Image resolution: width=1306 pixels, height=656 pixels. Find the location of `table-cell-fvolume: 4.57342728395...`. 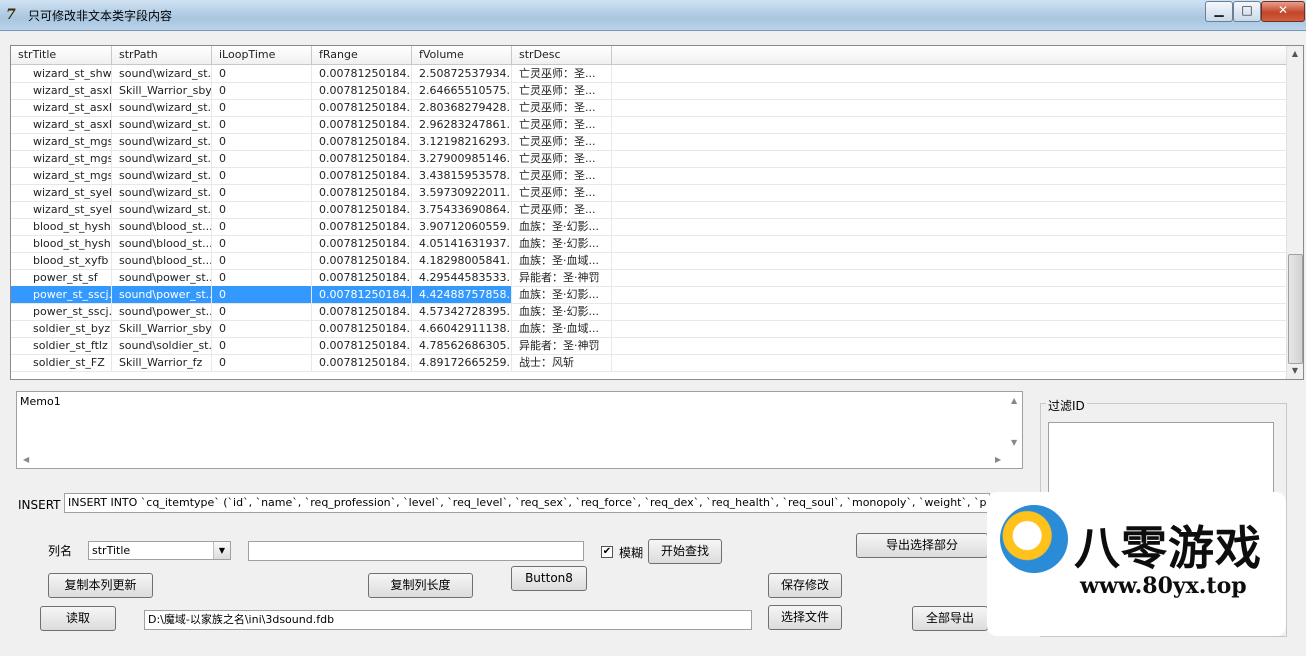

table-cell-fvolume: 4.57342728395... is located at coordinates (462, 311).